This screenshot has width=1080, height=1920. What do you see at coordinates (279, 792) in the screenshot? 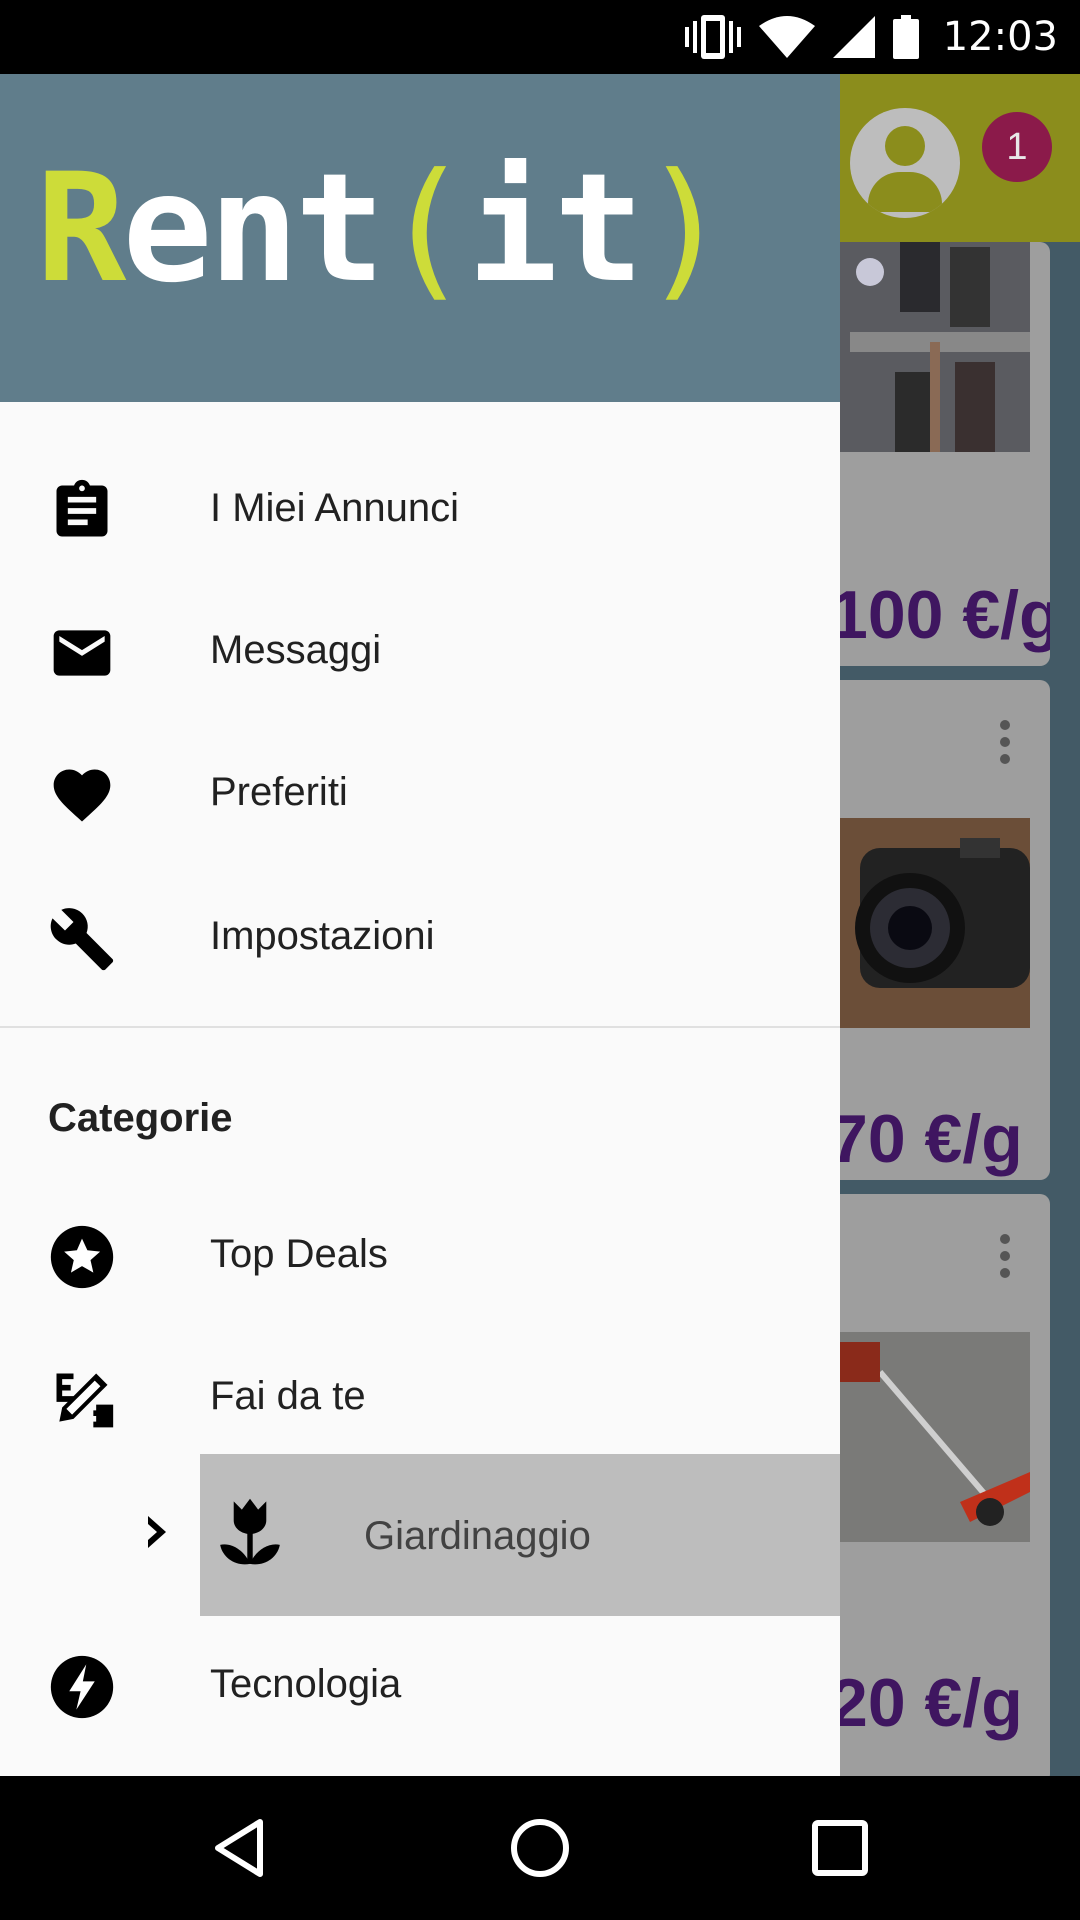
I see `drawer-item-label: Preferiti` at bounding box center [279, 792].